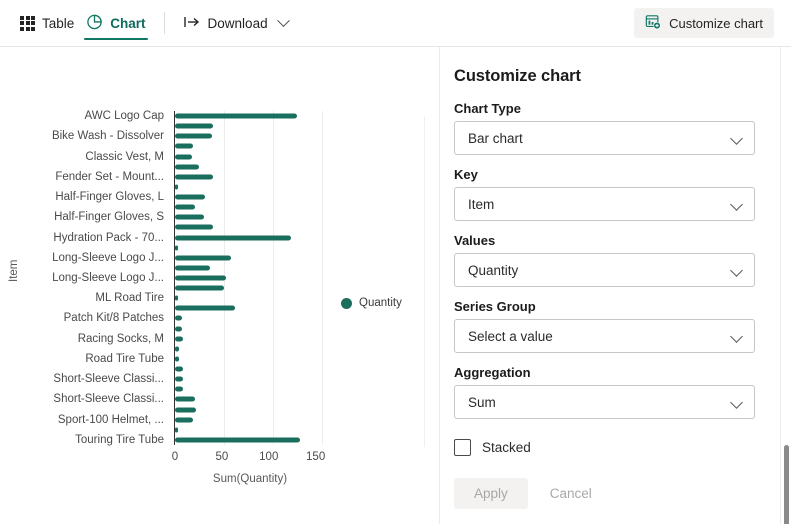 The height and width of the screenshot is (524, 791). What do you see at coordinates (222, 457) in the screenshot?
I see `x-axis-tick-label: 50` at bounding box center [222, 457].